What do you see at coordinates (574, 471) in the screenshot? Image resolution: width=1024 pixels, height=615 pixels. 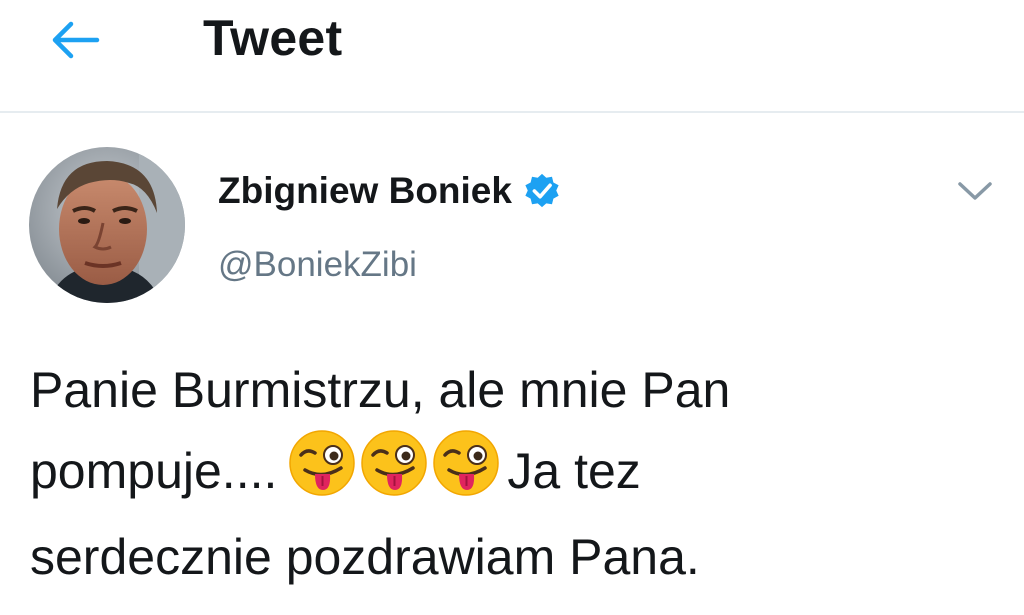 I see `tweet-text-line-2-end: Ja tez` at bounding box center [574, 471].